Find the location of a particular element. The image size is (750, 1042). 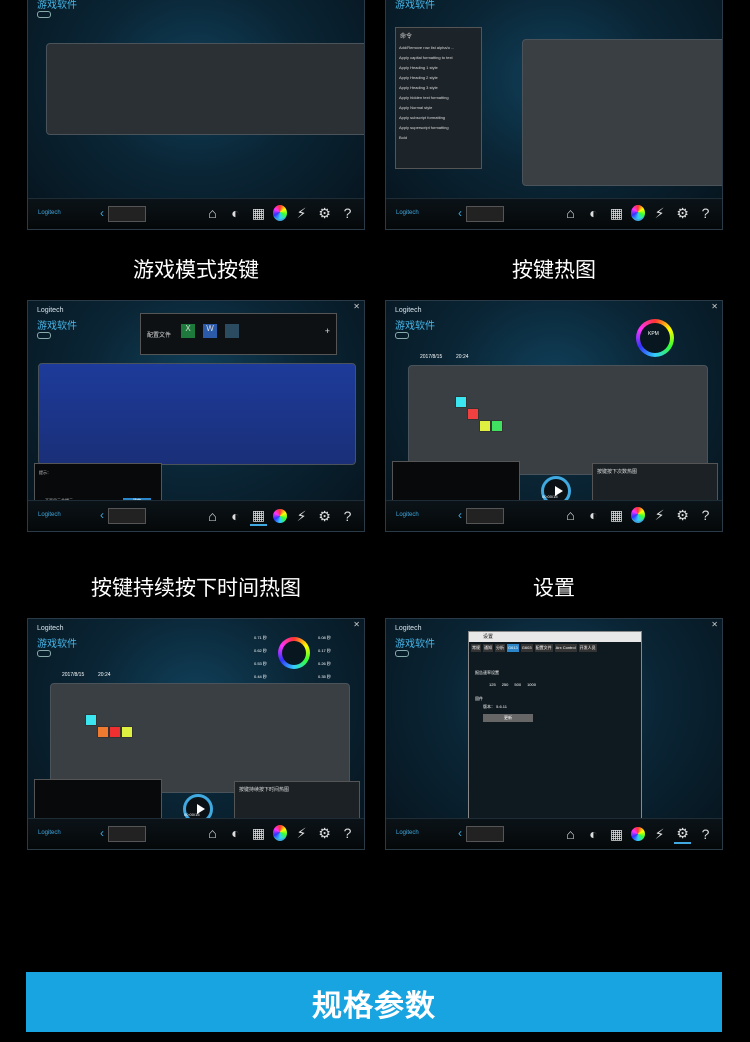

tab-arx: Arx Control is located at coordinates (565, 648).